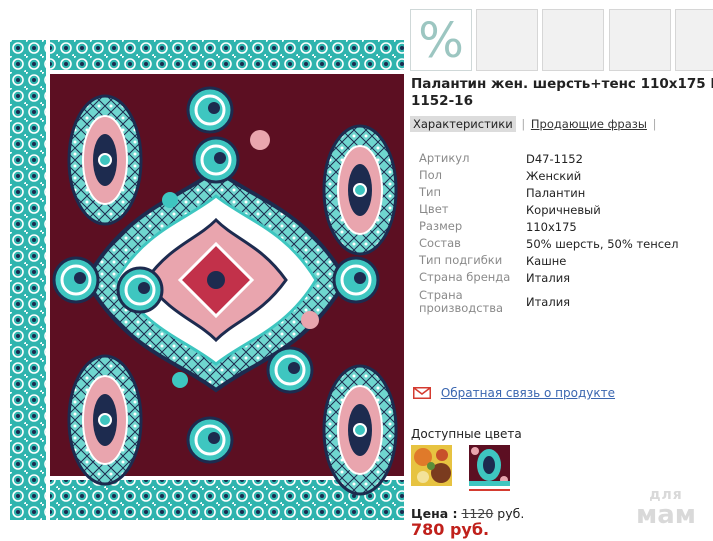 The height and width of the screenshot is (541, 713). What do you see at coordinates (450, 529) in the screenshot?
I see `current-price: 780 руб.` at bounding box center [450, 529].